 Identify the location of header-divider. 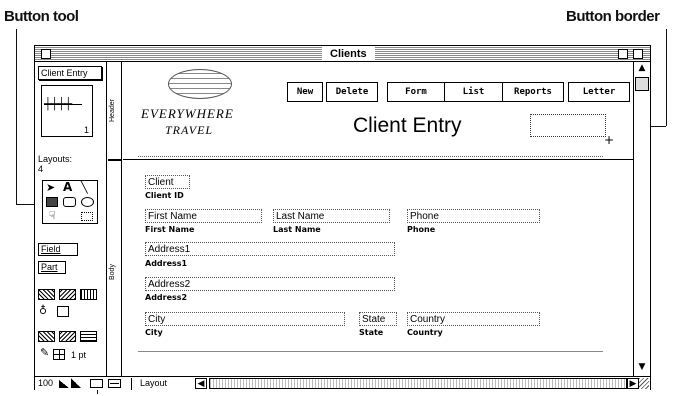
(370, 156).